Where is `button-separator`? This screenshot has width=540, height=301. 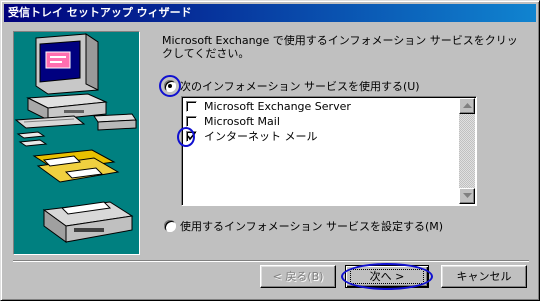
button-separator is located at coordinates (271, 261).